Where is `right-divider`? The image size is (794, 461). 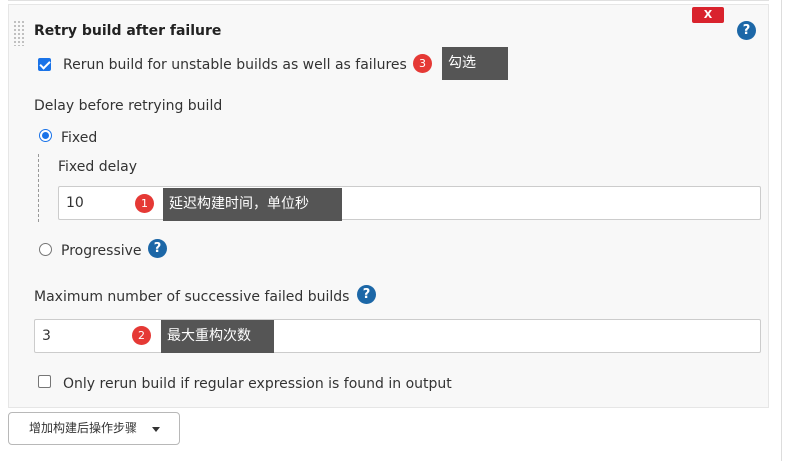 right-divider is located at coordinates (781, 230).